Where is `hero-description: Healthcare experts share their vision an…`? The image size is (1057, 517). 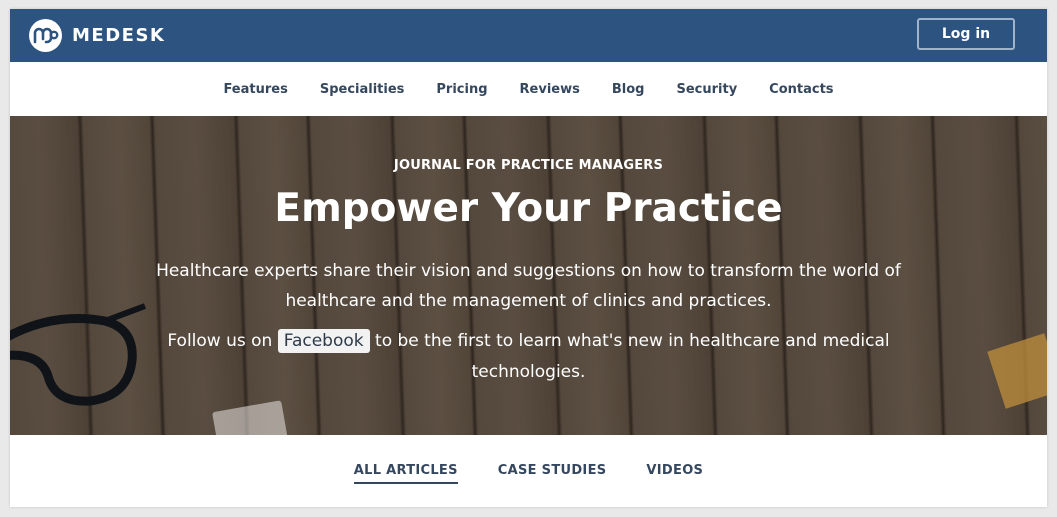
hero-description: Healthcare experts share their vision an… is located at coordinates (528, 286).